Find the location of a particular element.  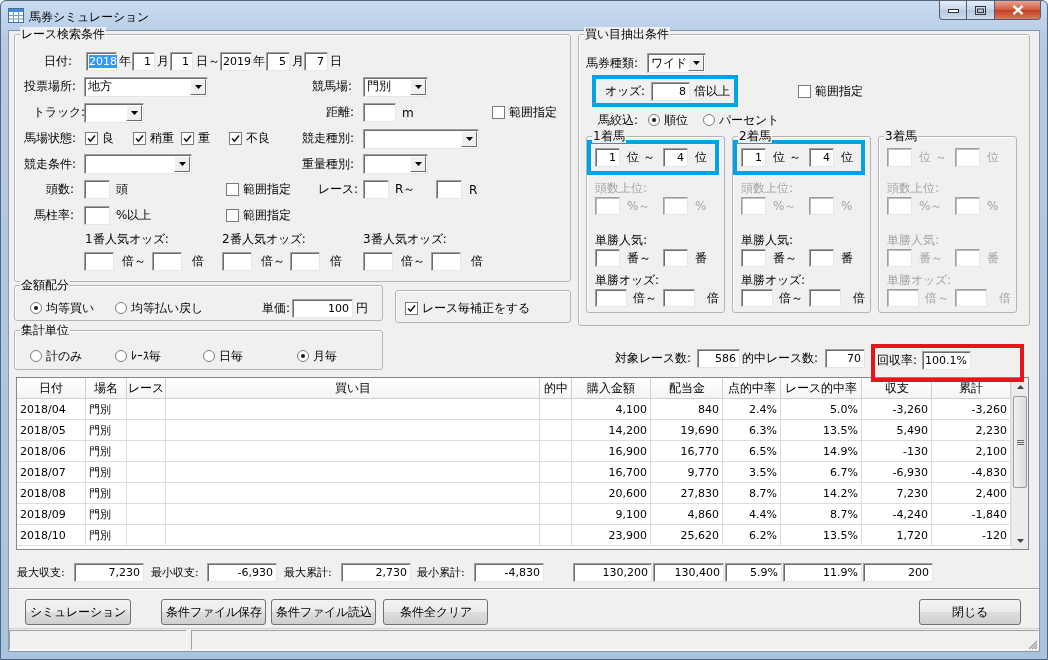

column-header: レース is located at coordinates (146, 388).